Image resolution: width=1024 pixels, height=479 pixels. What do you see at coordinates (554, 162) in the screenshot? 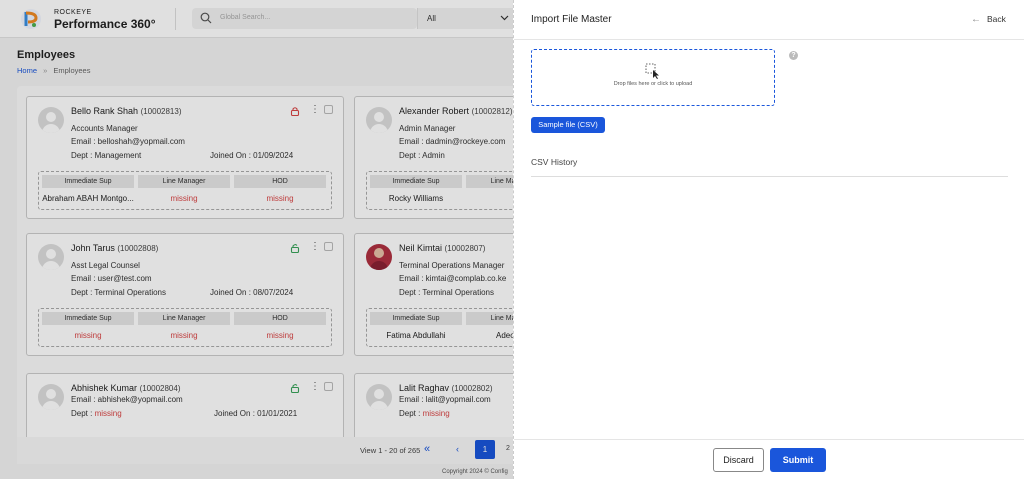
I see `csv-history-title: CSV History` at bounding box center [554, 162].